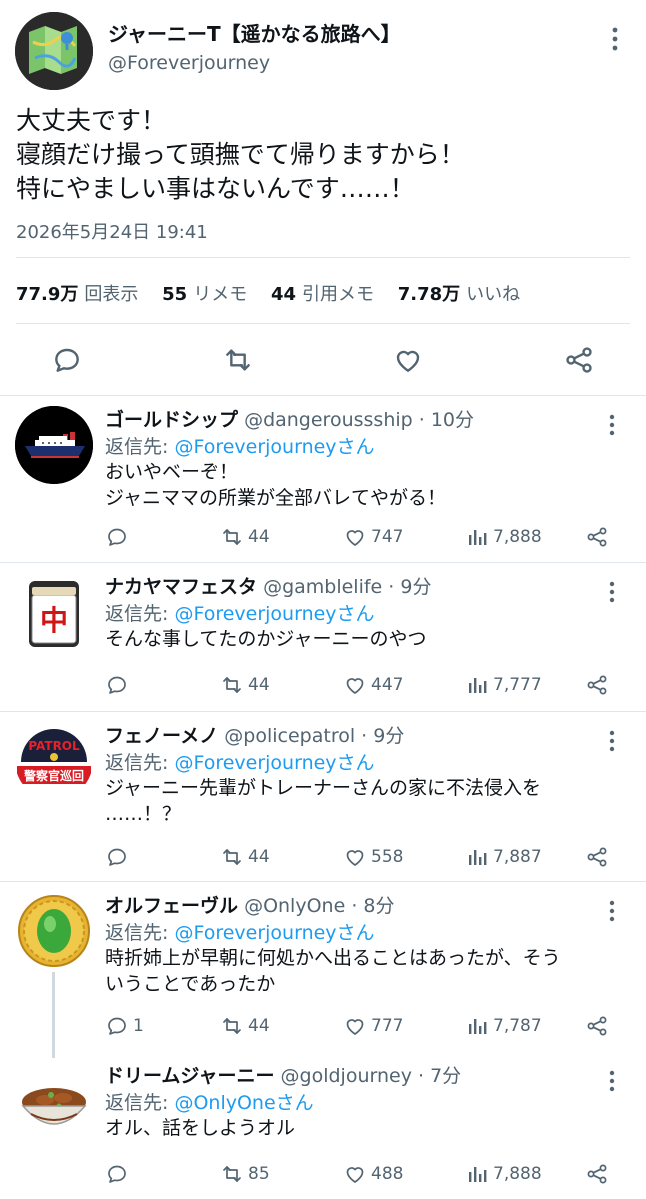 This screenshot has height=1199, width=646. What do you see at coordinates (254, 32) in the screenshot?
I see `author-display-name: ジャーニーT【遥かなる旅路へ】` at bounding box center [254, 32].